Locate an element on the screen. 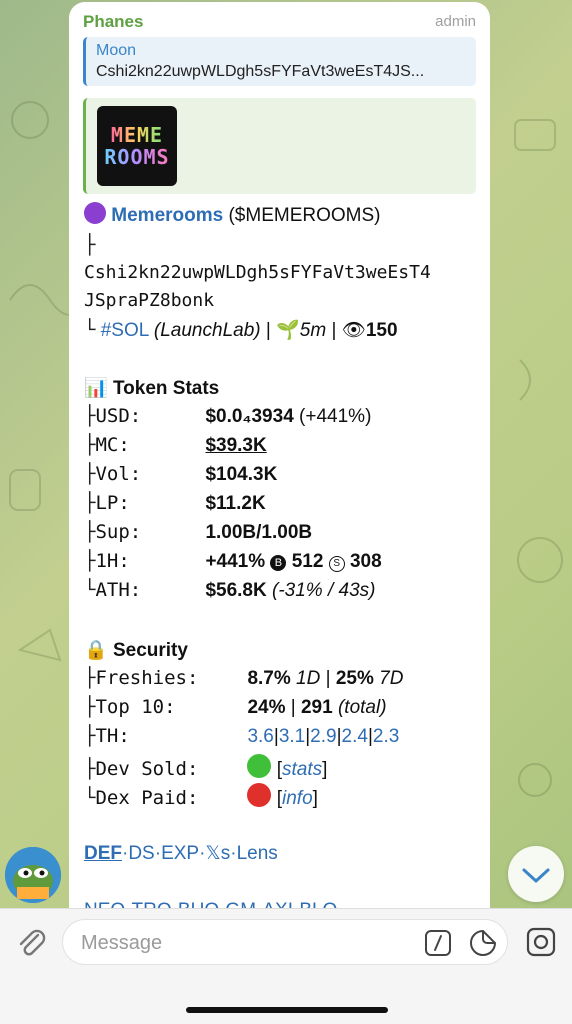  token-title-row: Memerooms ($MEMEROOMS) is located at coordinates (232, 214).